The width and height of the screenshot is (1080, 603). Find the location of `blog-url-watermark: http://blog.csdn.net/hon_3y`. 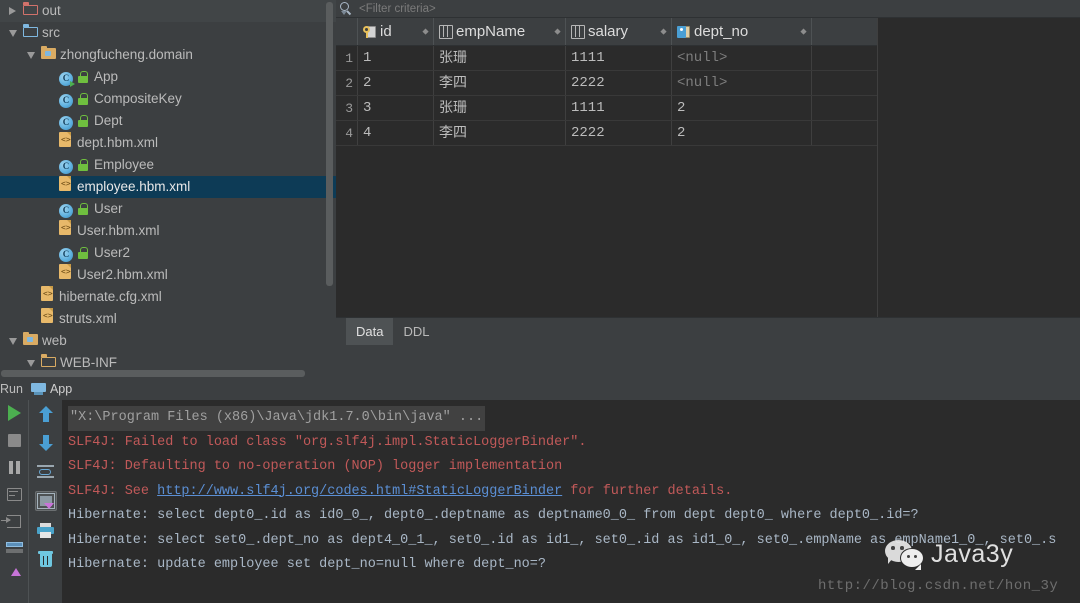

blog-url-watermark: http://blog.csdn.net/hon_3y is located at coordinates (938, 586).